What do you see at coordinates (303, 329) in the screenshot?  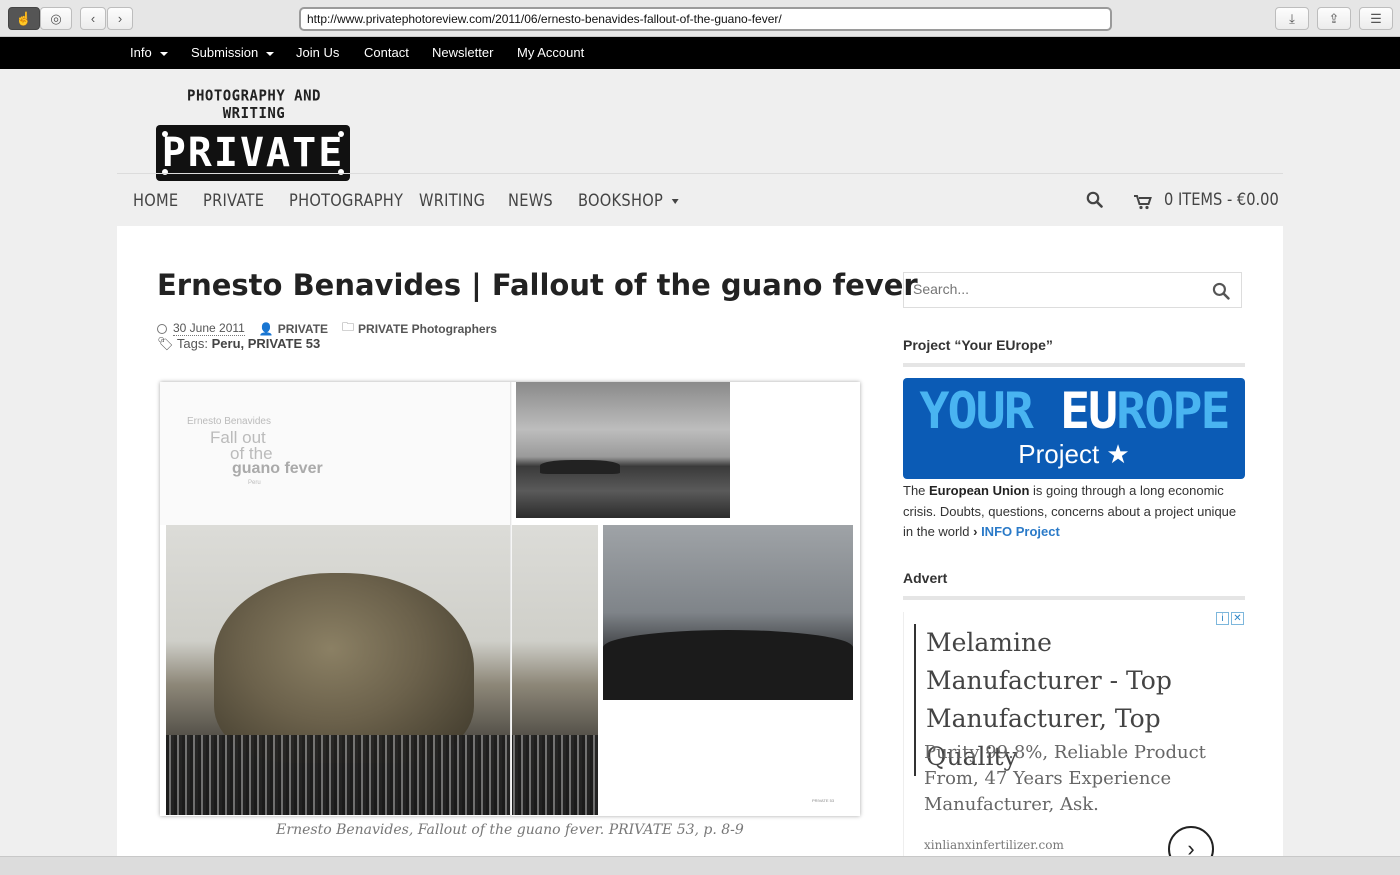 I see `post-author: PRIVATE` at bounding box center [303, 329].